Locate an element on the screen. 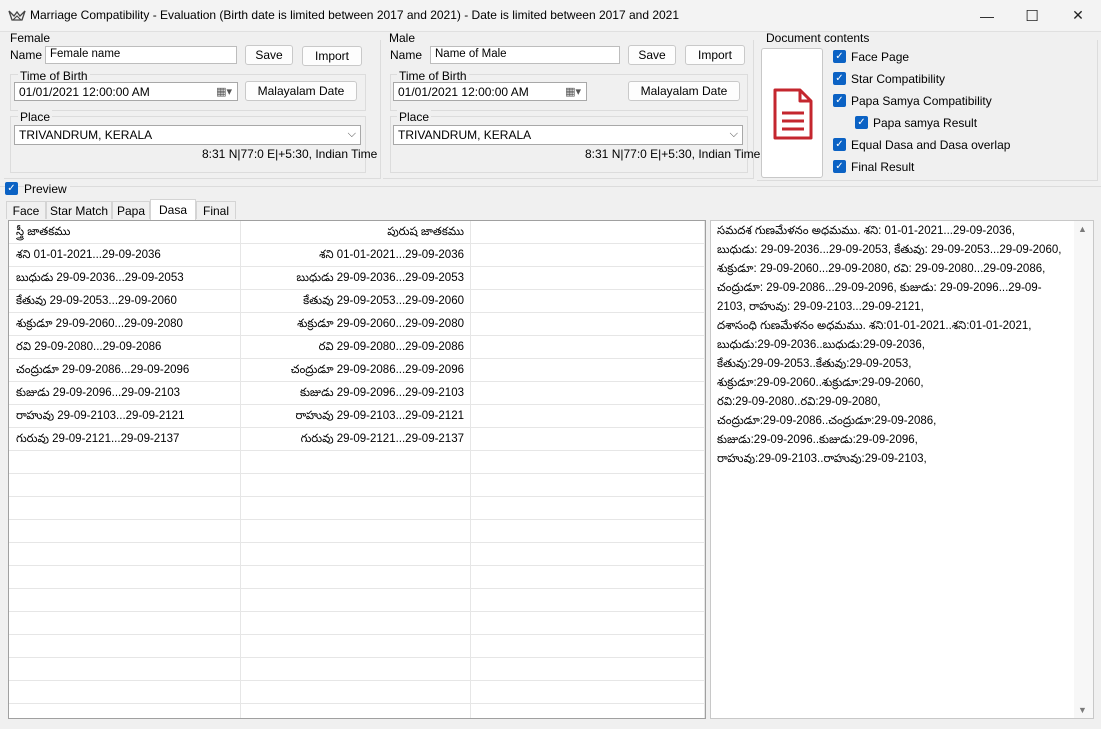 This screenshot has height=729, width=1101. star-compatibility-checkbox: ✓ is located at coordinates (839, 78).